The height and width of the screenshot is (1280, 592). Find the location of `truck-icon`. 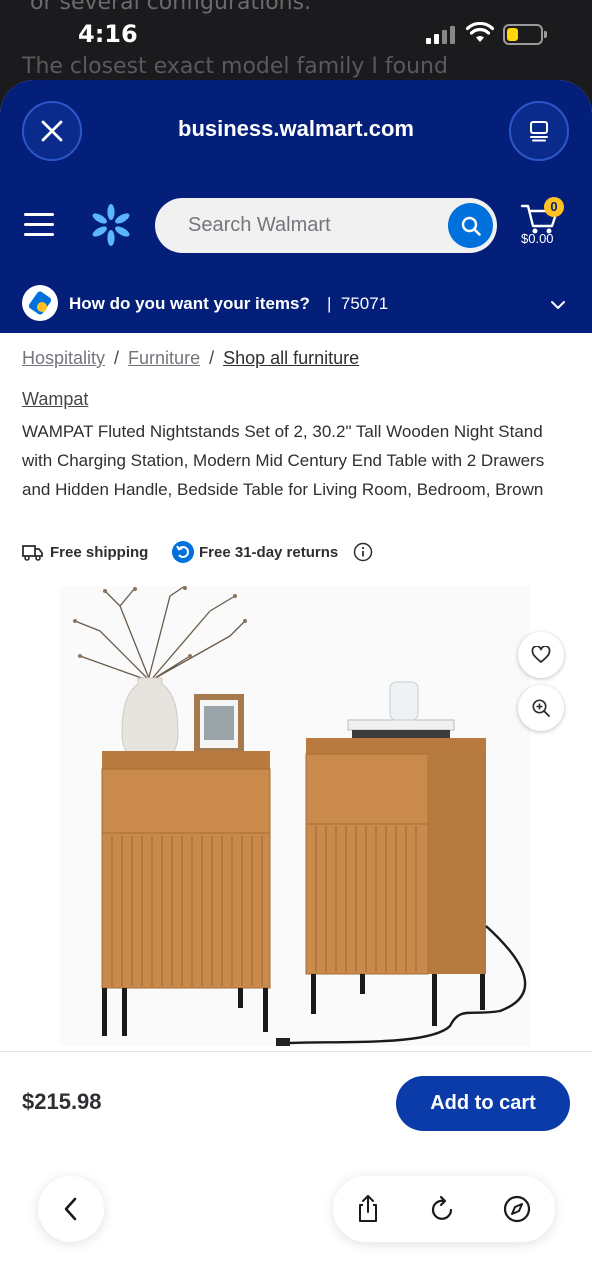

truck-icon is located at coordinates (32, 553).